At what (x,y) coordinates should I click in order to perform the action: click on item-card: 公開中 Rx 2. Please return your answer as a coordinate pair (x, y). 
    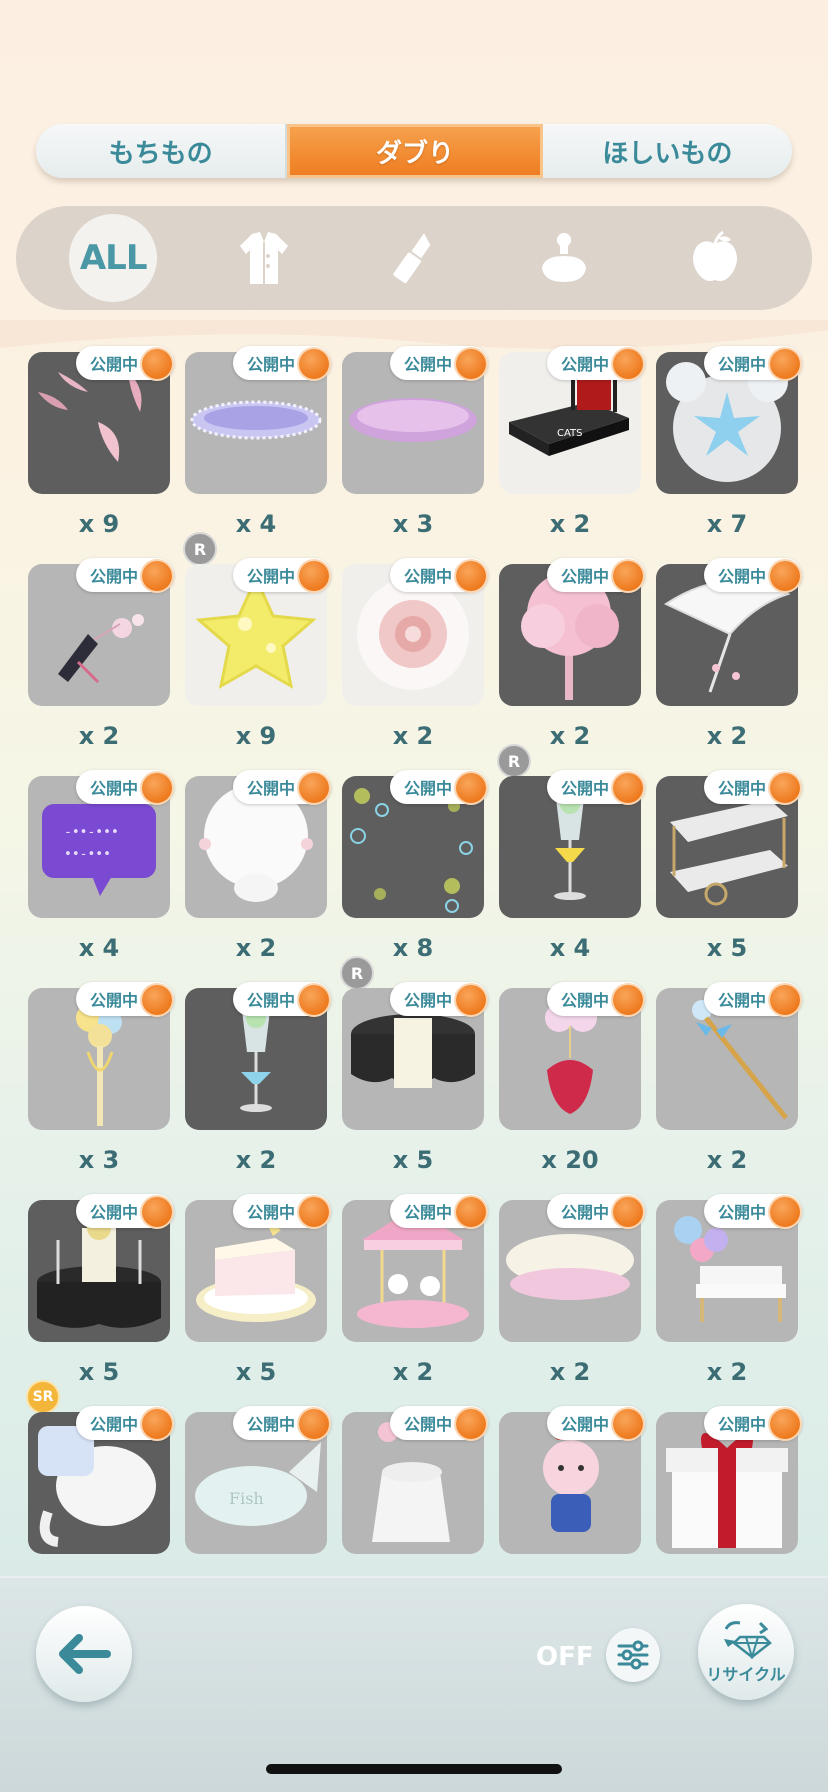
    Looking at the image, I should click on (571, 668).